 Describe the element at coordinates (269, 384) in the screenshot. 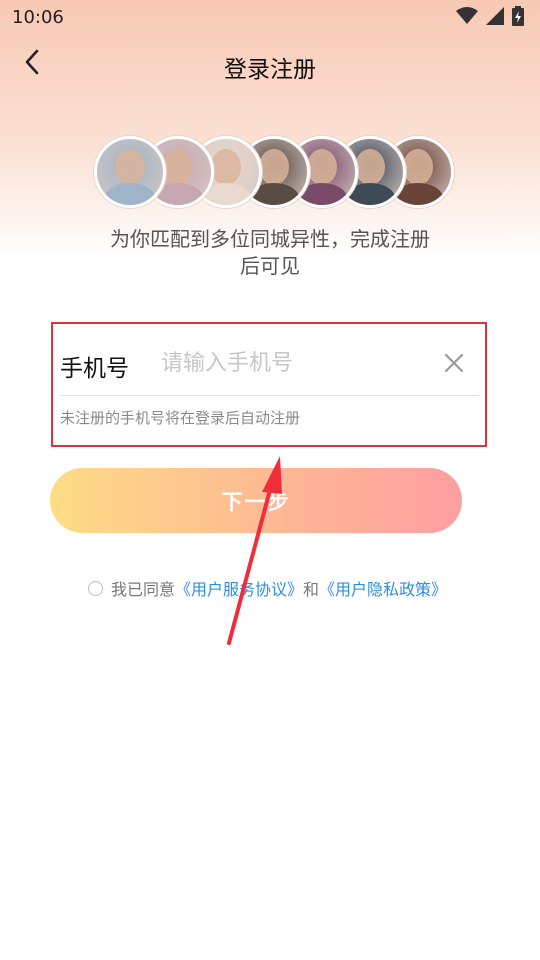

I see `phone-form-highlight: 手机号 未注册的手机号将在登录后自动注册` at that location.